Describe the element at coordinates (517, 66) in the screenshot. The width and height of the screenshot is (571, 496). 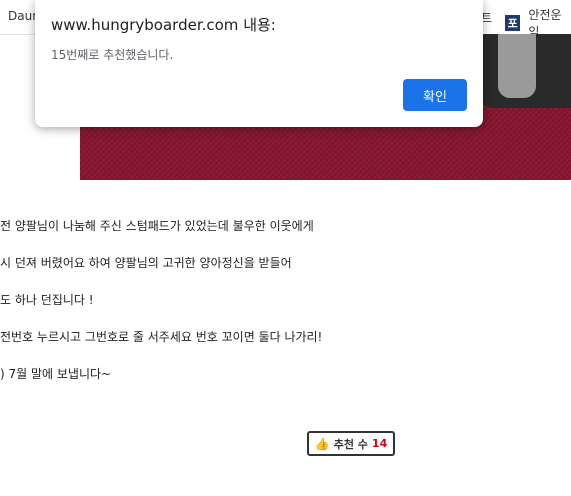
I see `image-object-highlight` at that location.